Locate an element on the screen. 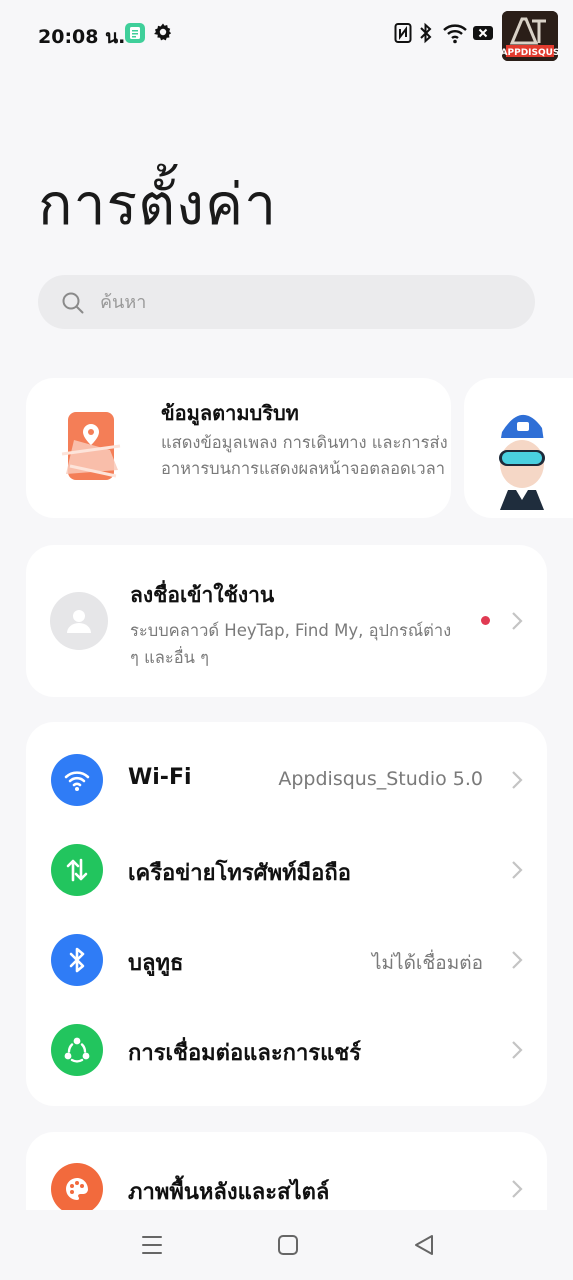 Image resolution: width=573 pixels, height=1280 pixels. settings-row-label: Wi-Fi is located at coordinates (160, 777).